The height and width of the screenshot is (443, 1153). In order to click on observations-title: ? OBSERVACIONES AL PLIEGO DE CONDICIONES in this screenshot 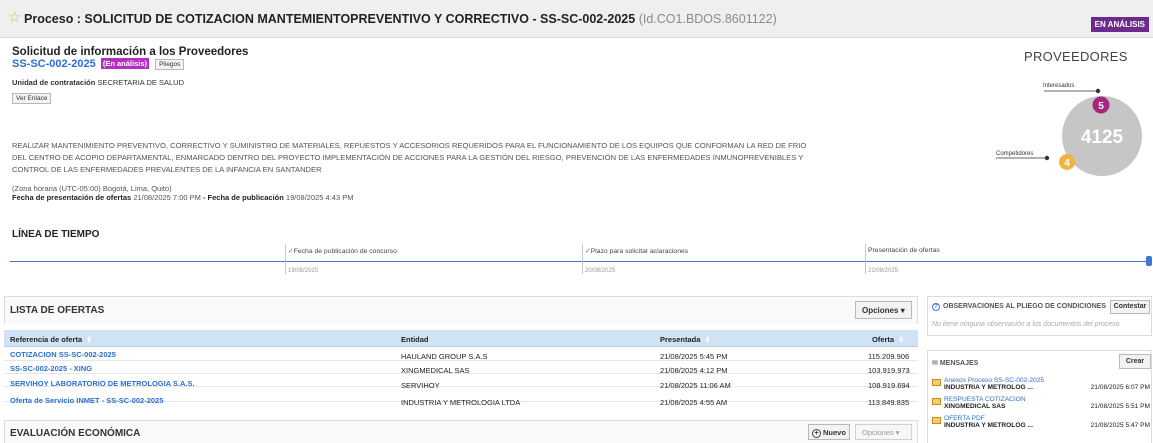, I will do `click(1019, 307)`.